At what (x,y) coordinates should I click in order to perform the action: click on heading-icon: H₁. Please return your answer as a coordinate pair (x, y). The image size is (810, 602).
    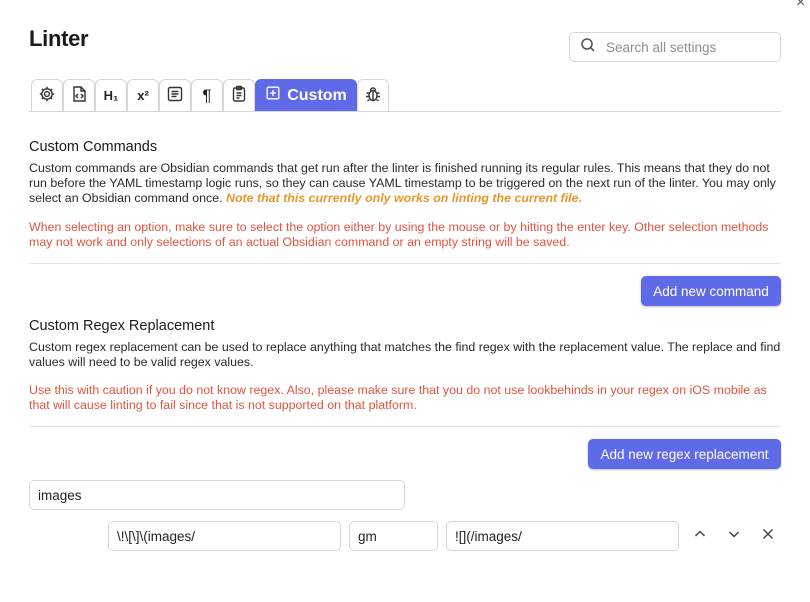
    Looking at the image, I should click on (111, 95).